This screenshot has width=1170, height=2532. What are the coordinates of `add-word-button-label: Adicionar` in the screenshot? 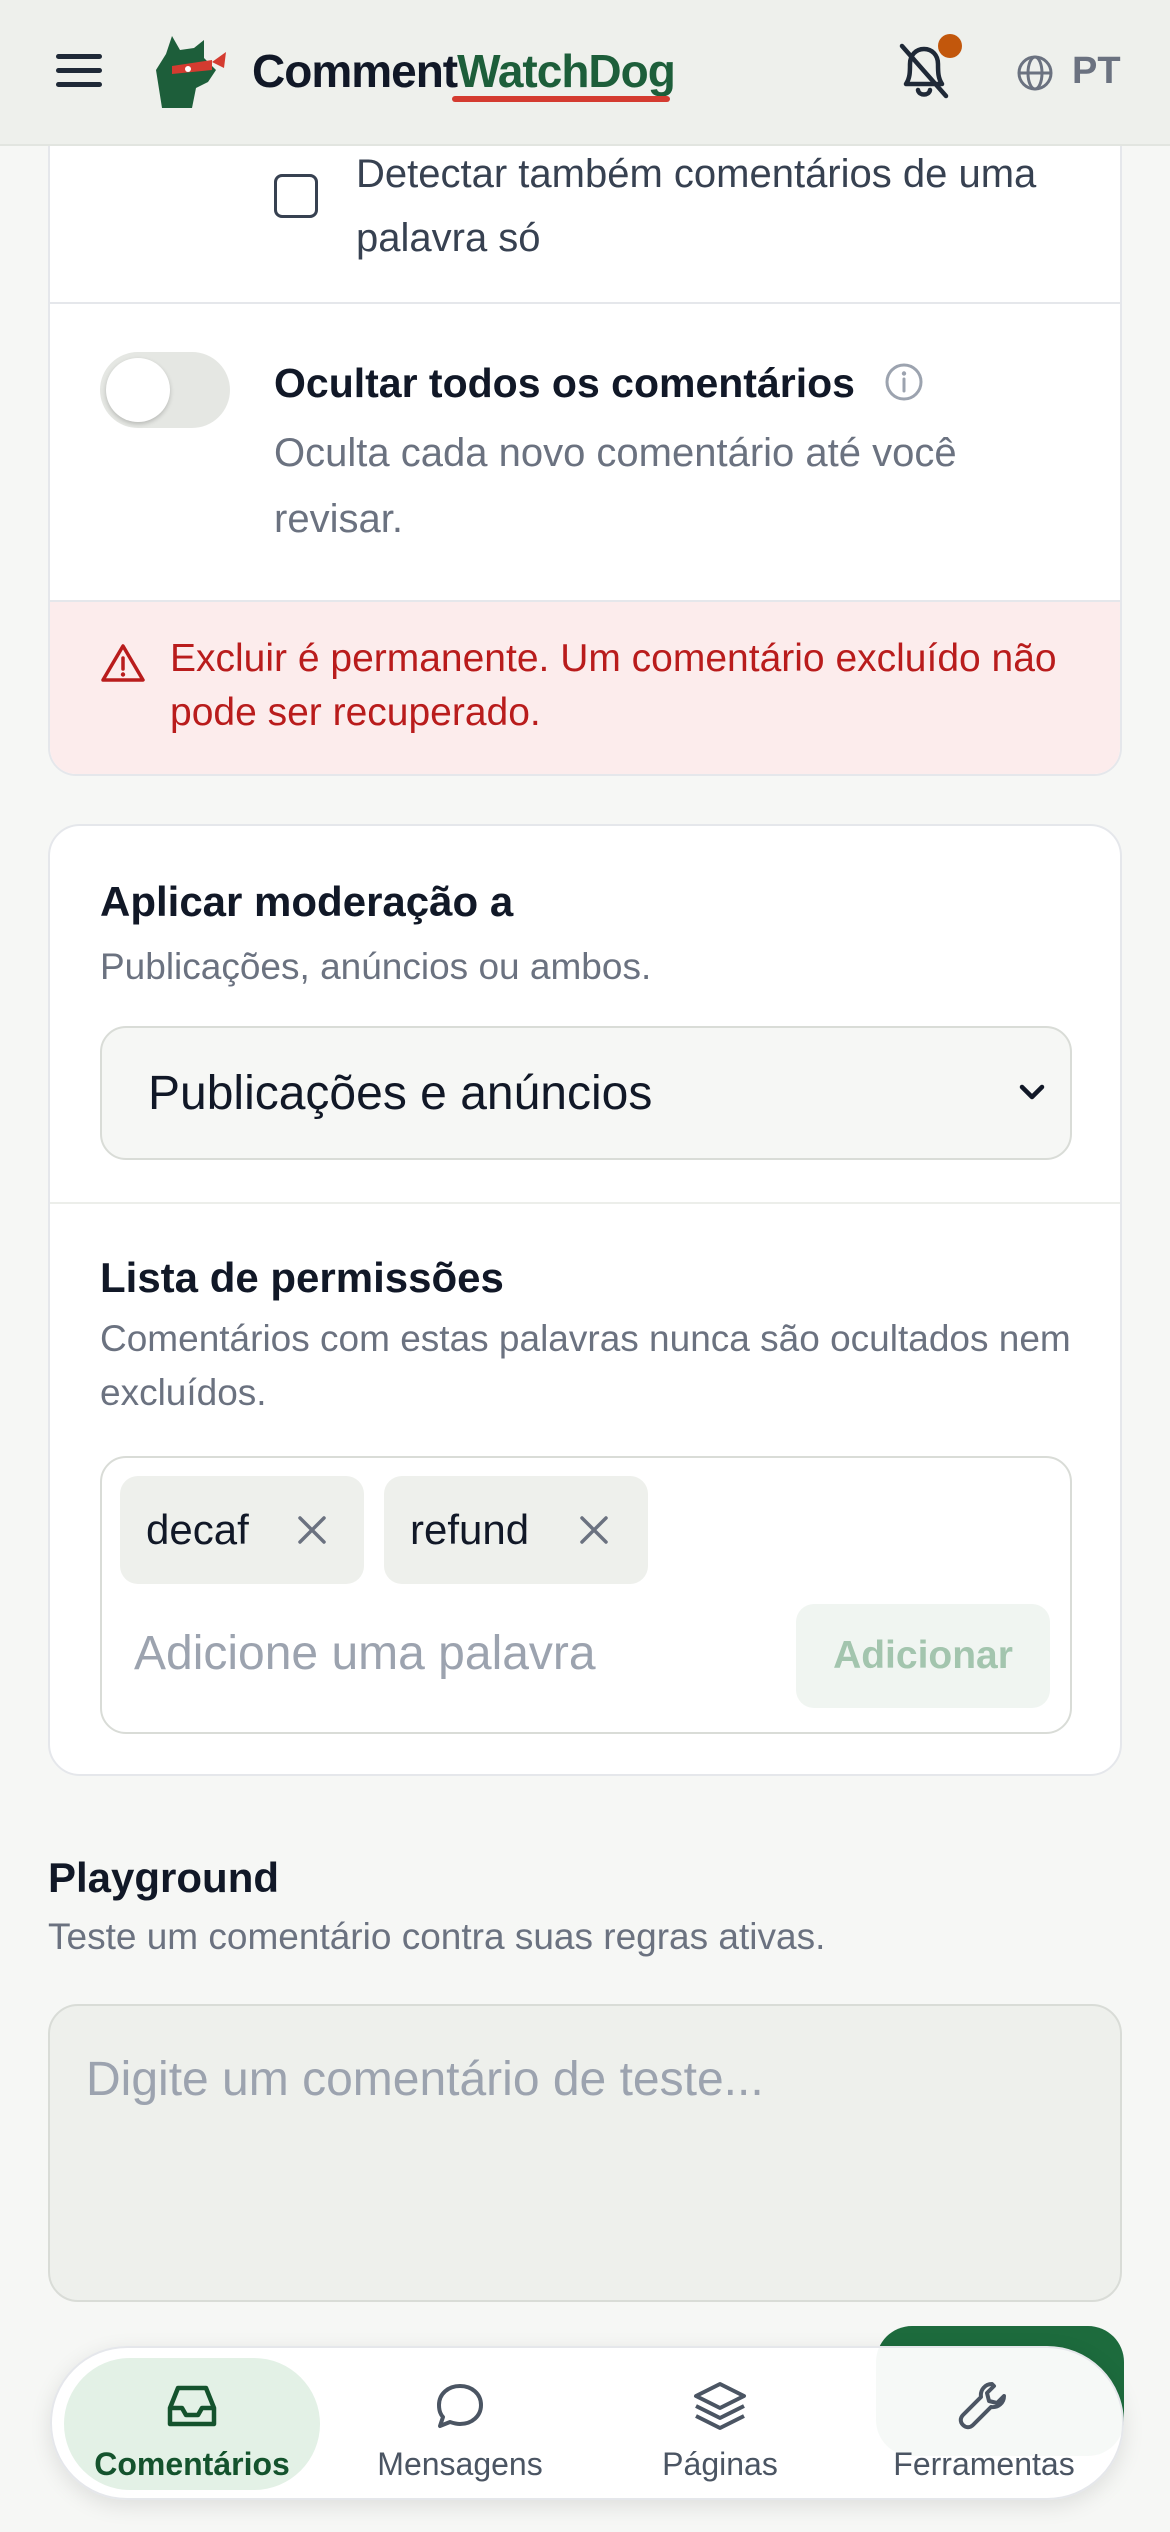 It's located at (923, 1655).